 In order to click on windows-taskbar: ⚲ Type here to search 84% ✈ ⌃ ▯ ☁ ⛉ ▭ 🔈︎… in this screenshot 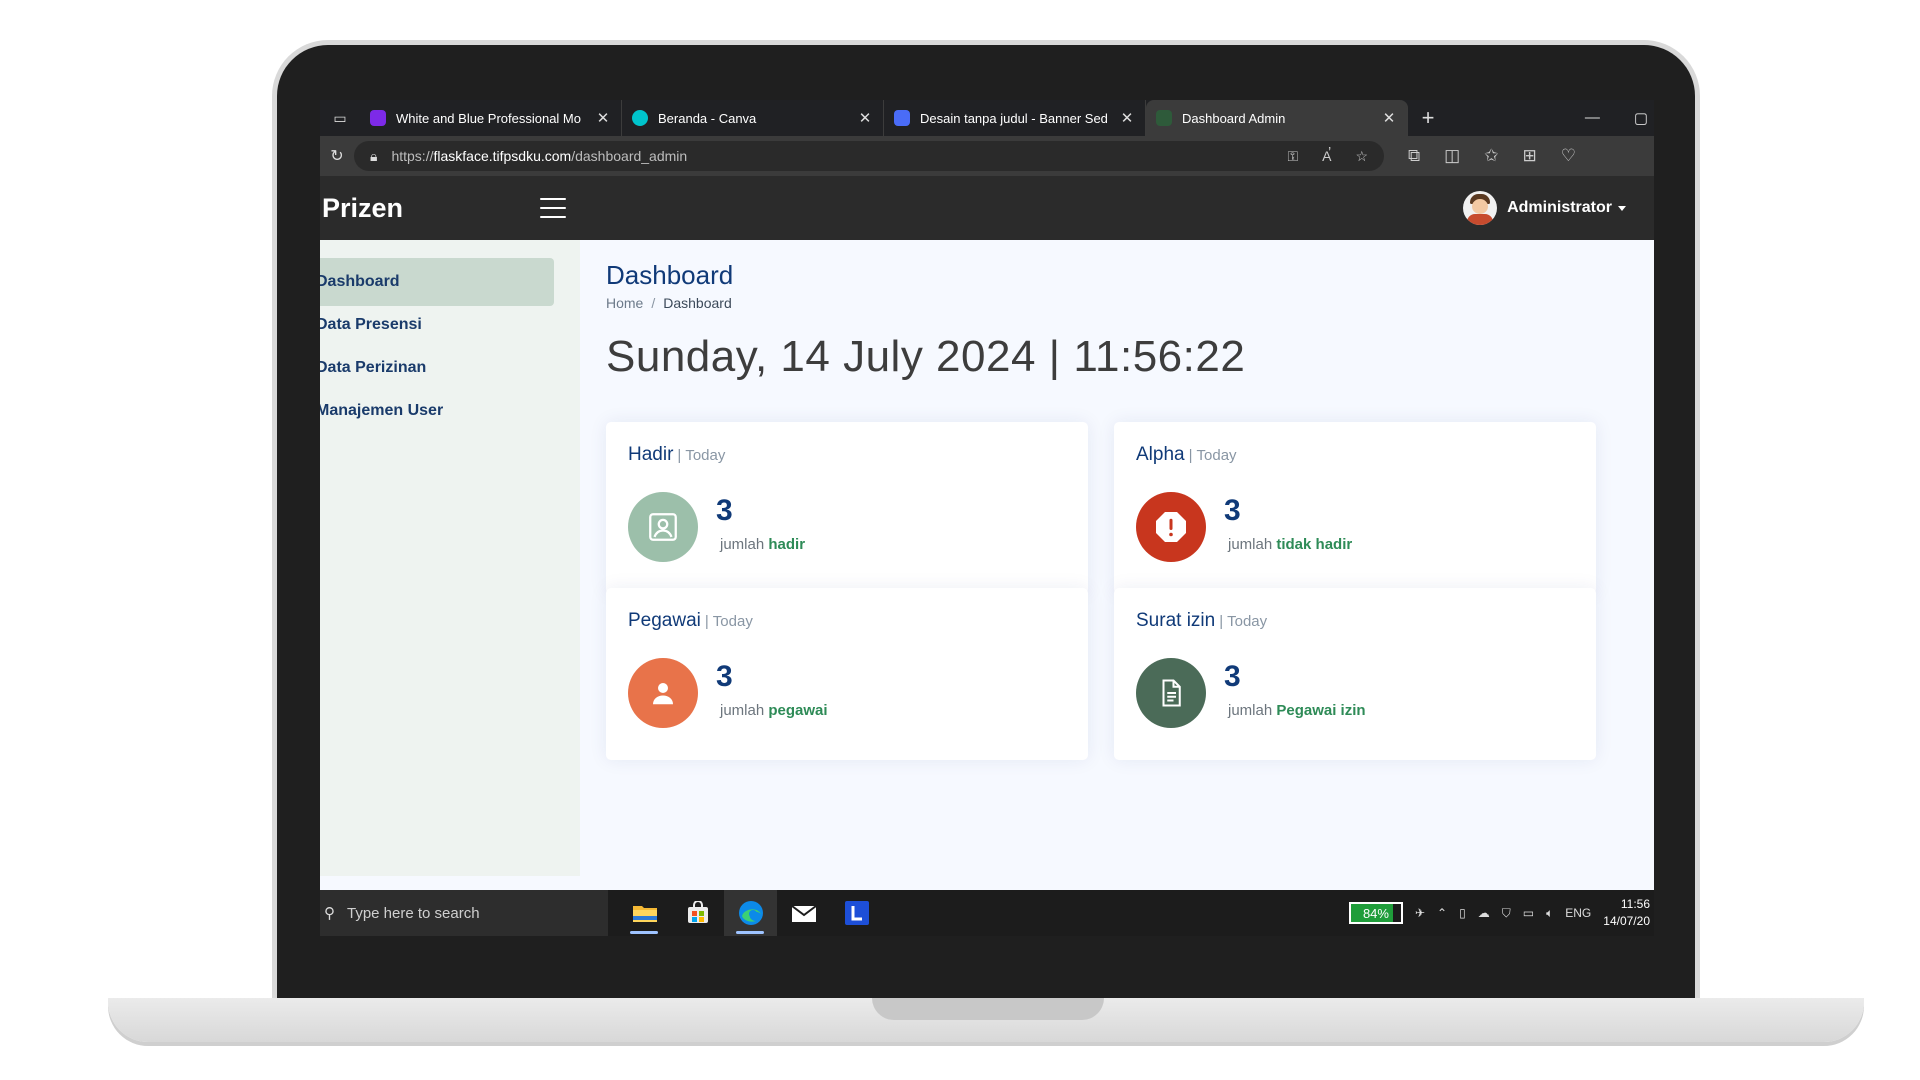, I will do `click(987, 913)`.